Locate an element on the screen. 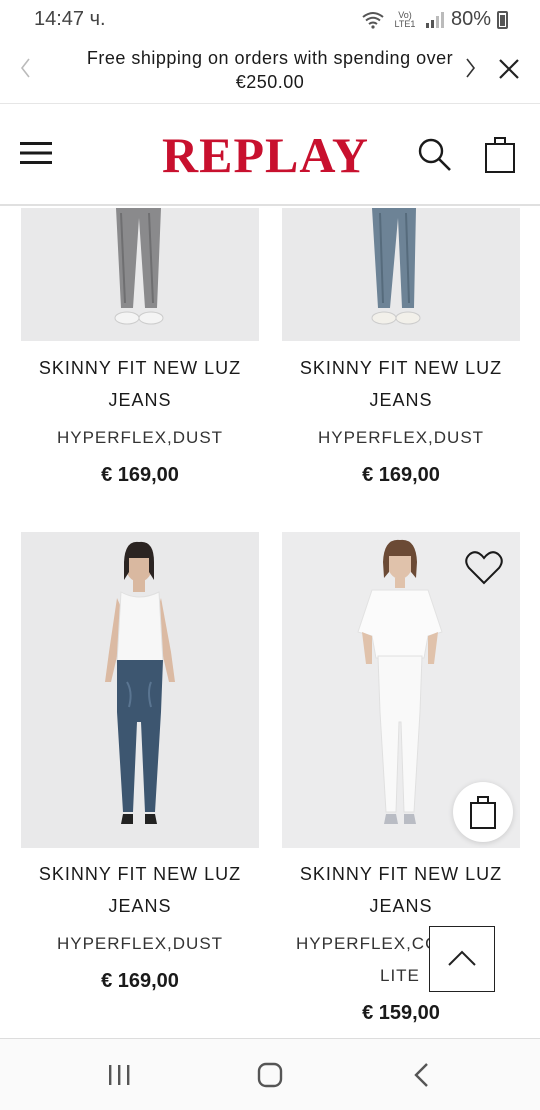 The width and height of the screenshot is (540, 1110). quick-add-bag-button is located at coordinates (483, 812).